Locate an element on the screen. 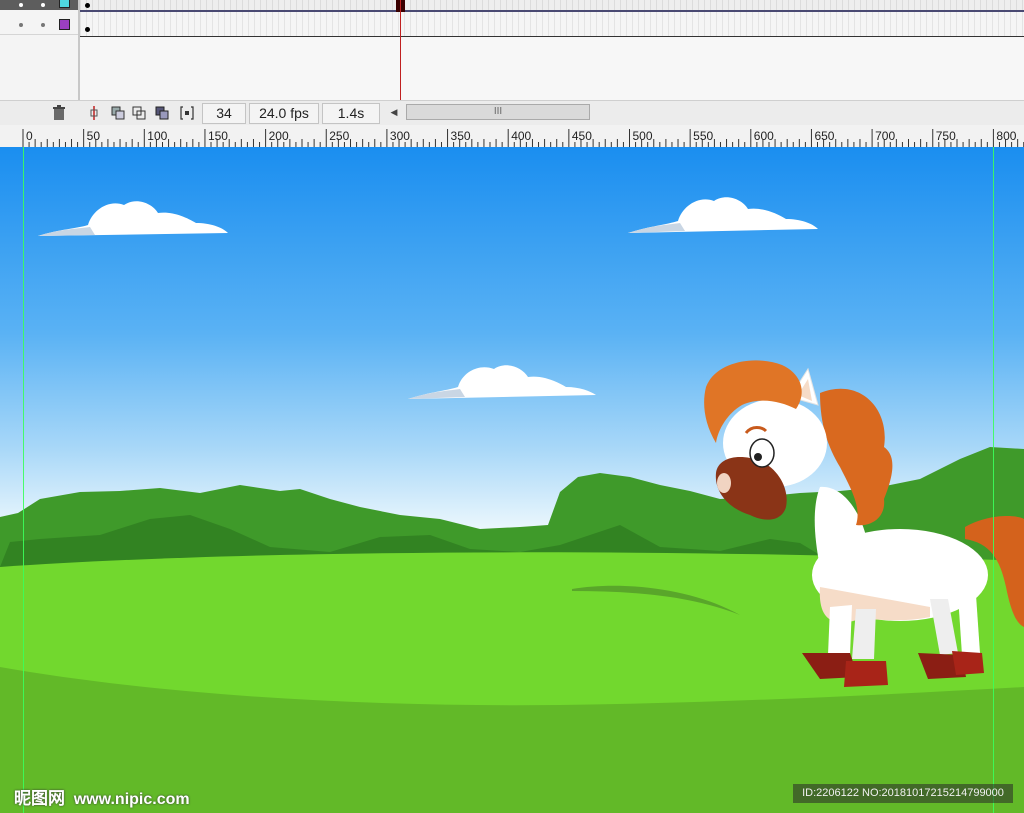  frames-grid is located at coordinates (552, 50).